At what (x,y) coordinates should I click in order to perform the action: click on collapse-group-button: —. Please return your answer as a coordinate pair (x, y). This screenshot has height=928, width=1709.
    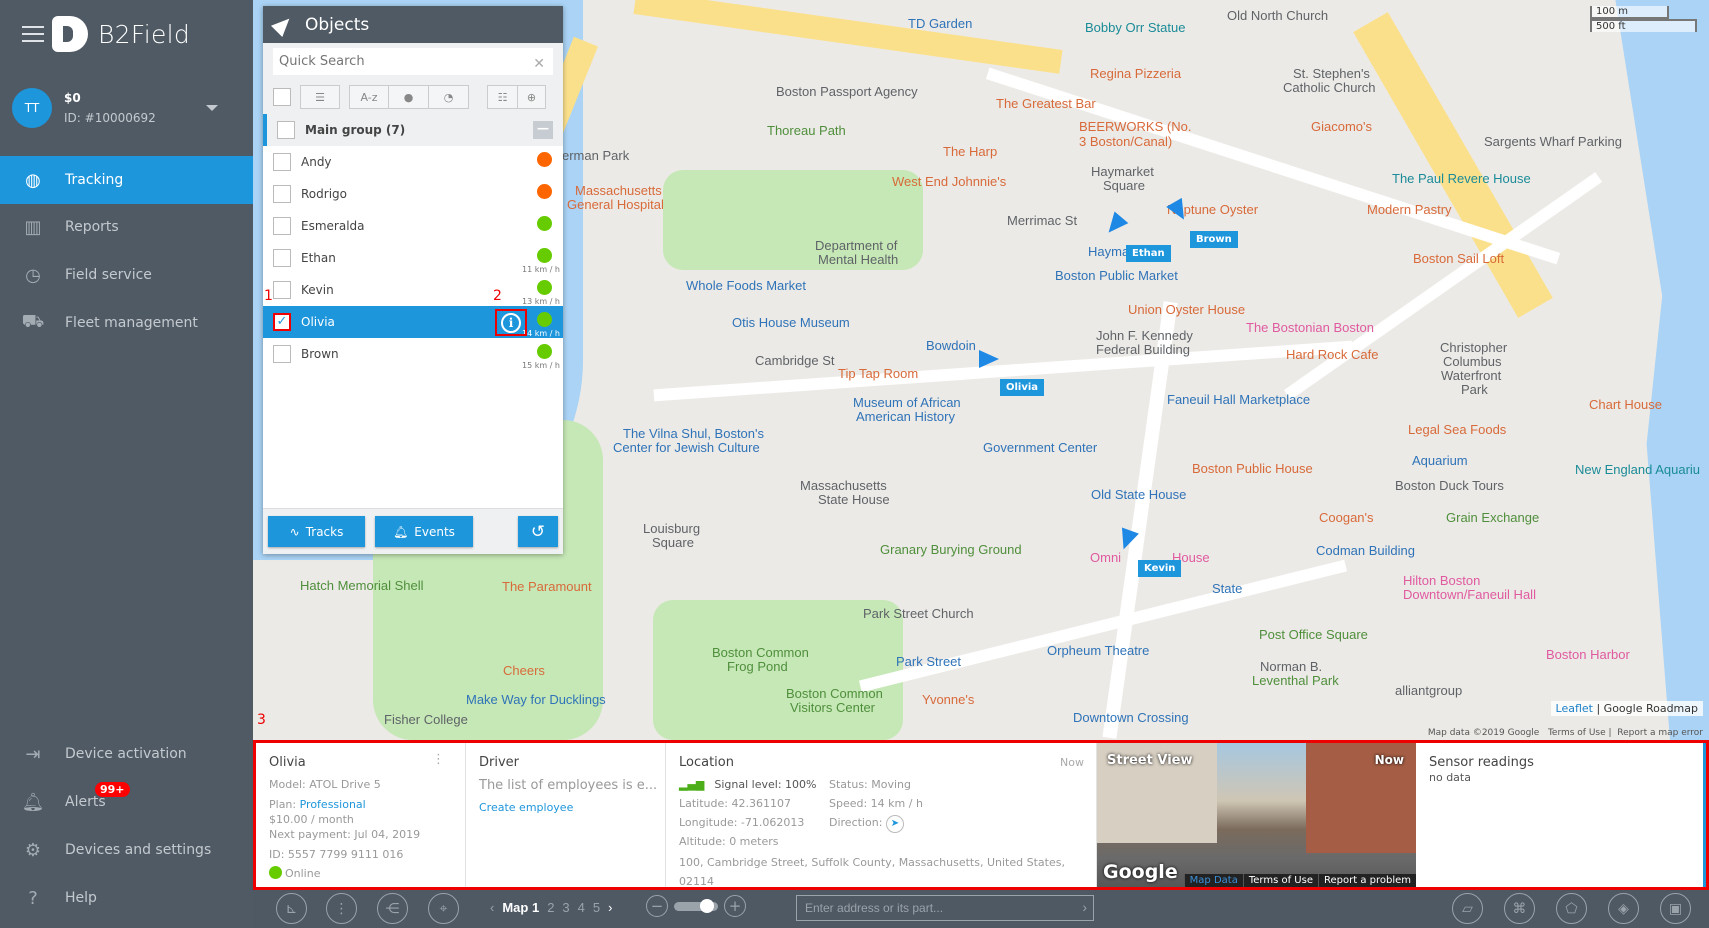
    Looking at the image, I should click on (543, 130).